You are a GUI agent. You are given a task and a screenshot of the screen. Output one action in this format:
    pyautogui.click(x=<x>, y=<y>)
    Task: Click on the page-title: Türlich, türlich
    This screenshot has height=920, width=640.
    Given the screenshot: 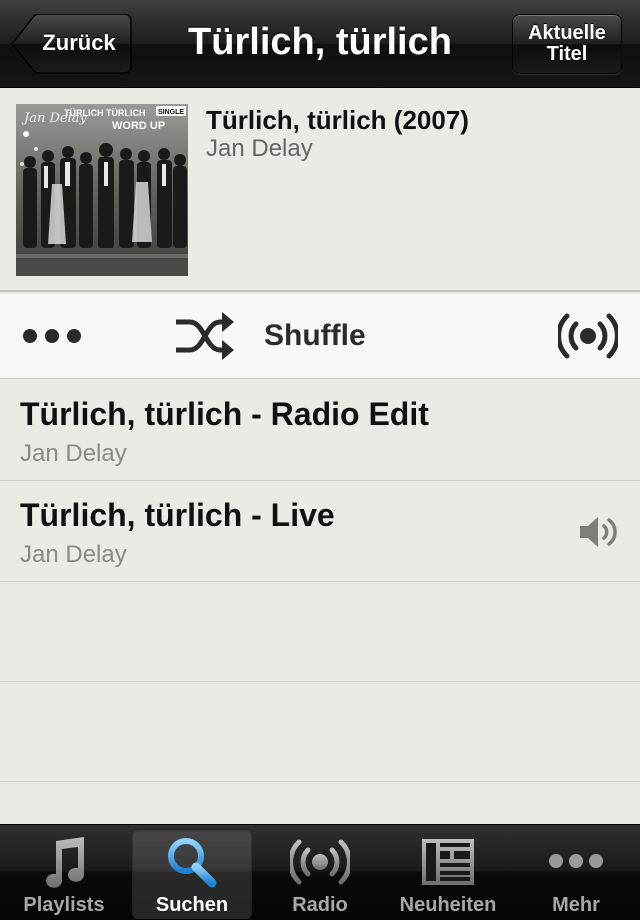 What is the action you would take?
    pyautogui.click(x=320, y=42)
    